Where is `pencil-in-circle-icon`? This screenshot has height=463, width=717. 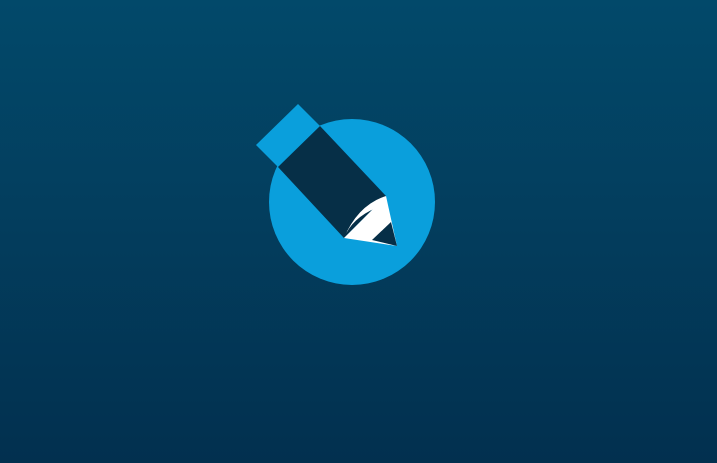 pencil-in-circle-icon is located at coordinates (345, 194).